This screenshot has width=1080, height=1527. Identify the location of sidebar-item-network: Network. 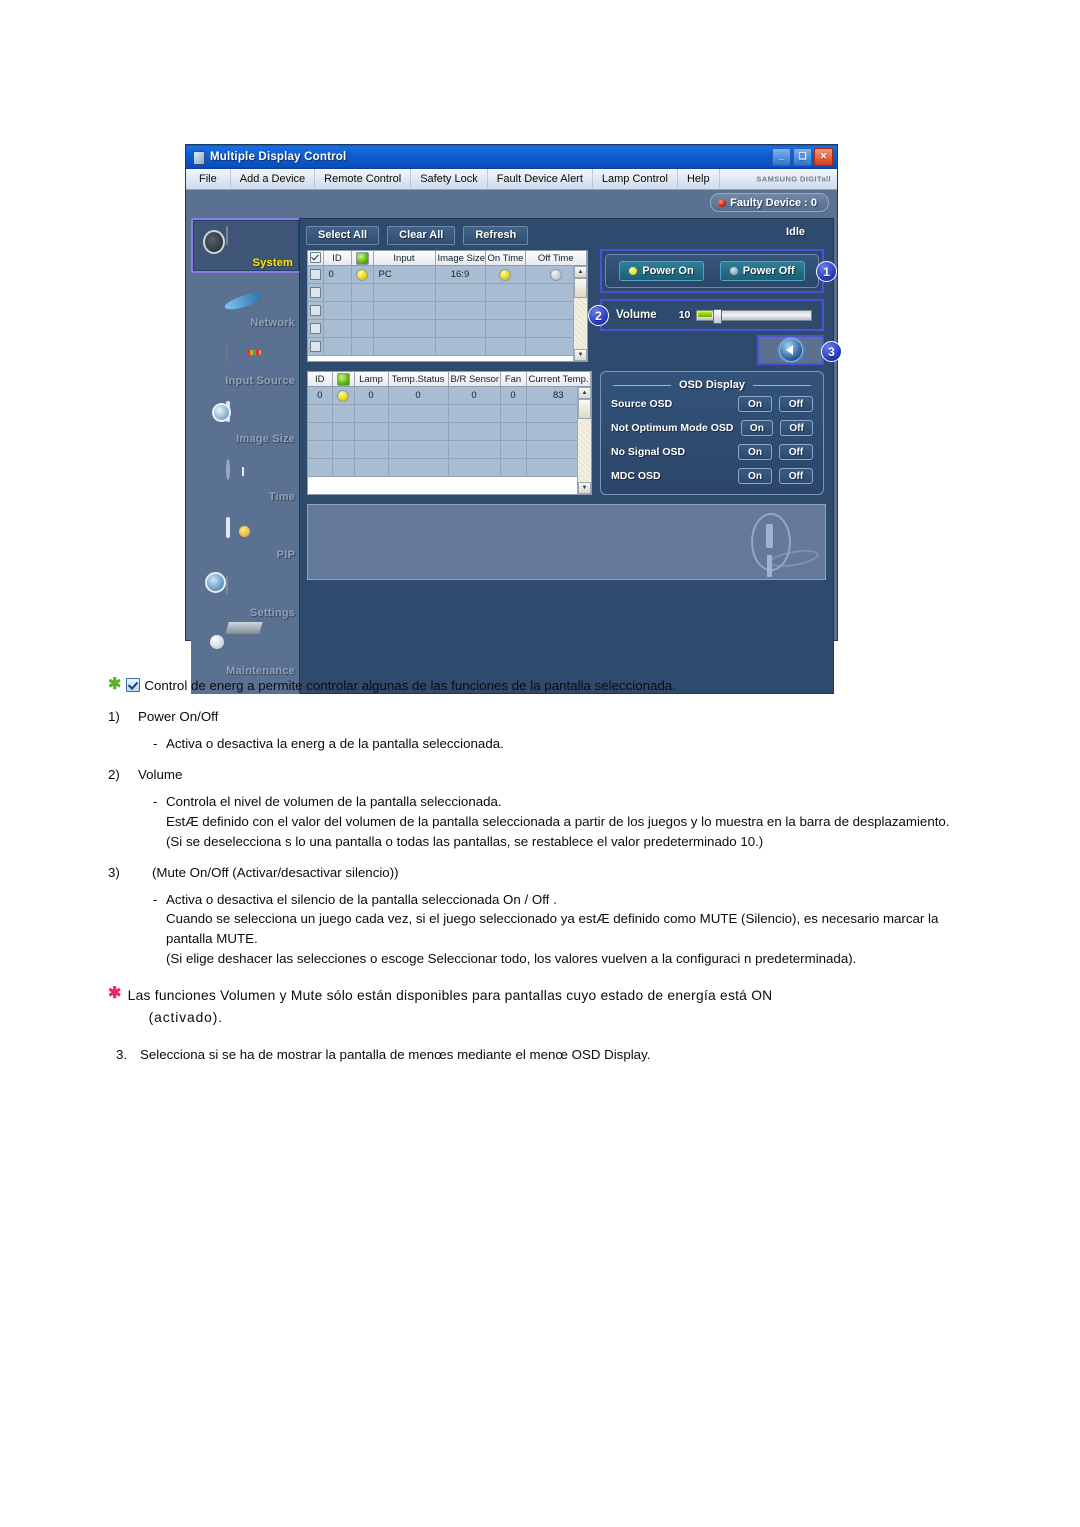
(246, 303).